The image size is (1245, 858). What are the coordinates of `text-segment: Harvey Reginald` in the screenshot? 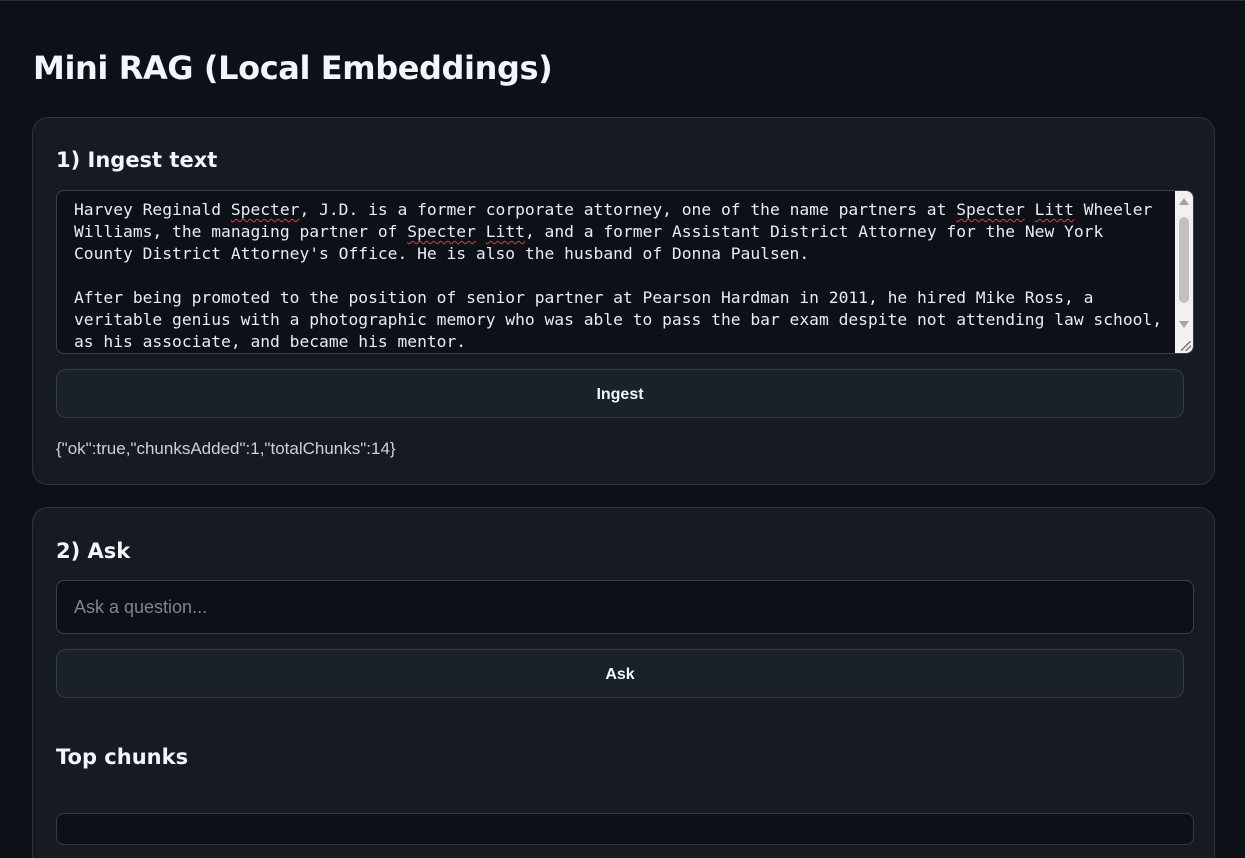 It's located at (152, 209).